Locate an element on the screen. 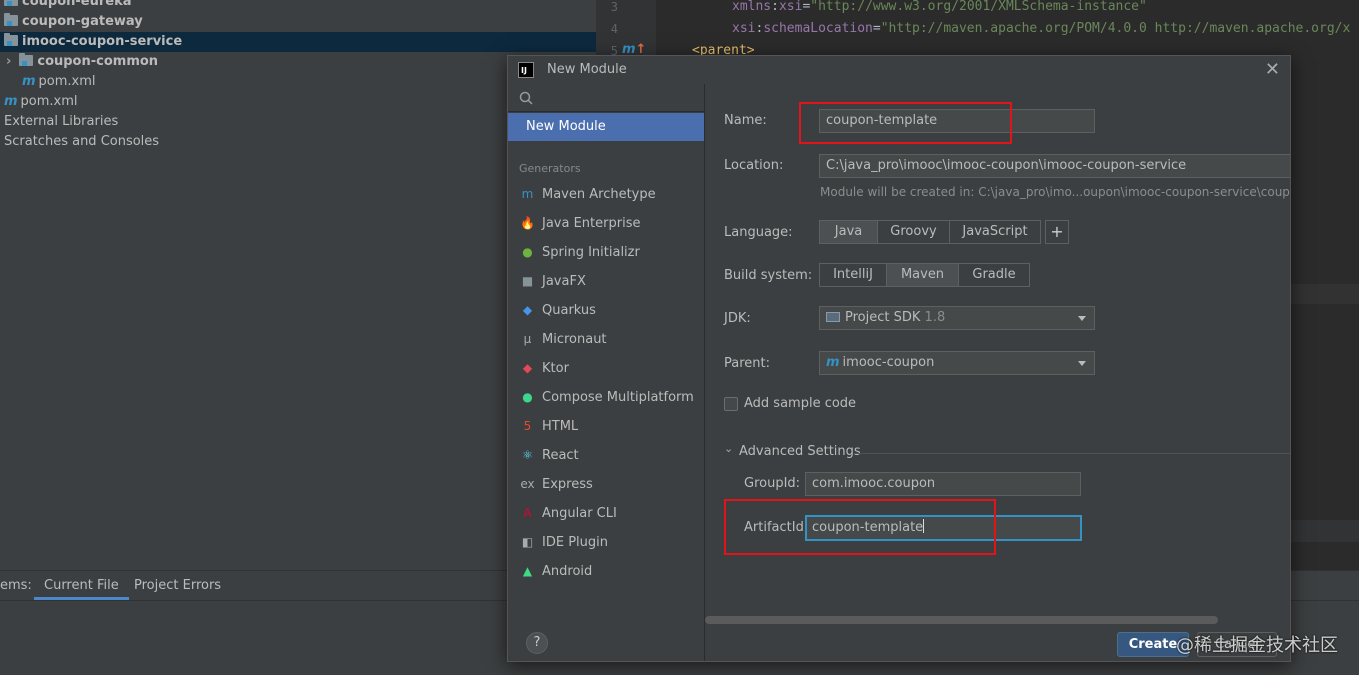 The image size is (1359, 675). chevron-right-icon: › is located at coordinates (8, 61).